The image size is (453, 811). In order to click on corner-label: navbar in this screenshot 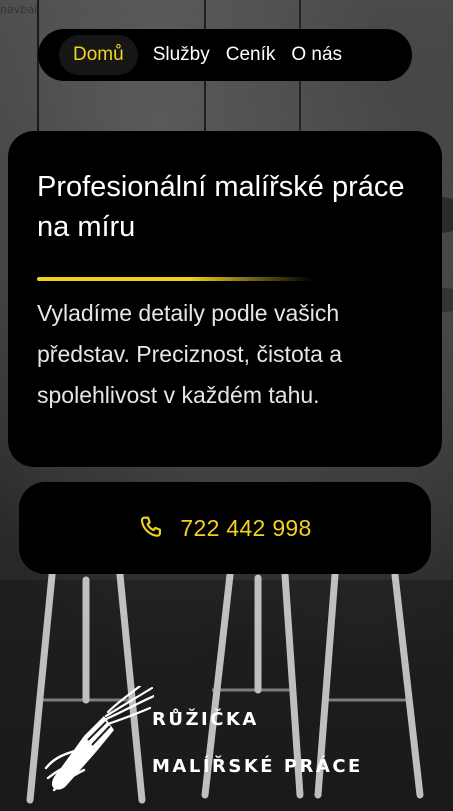, I will do `click(19, 9)`.